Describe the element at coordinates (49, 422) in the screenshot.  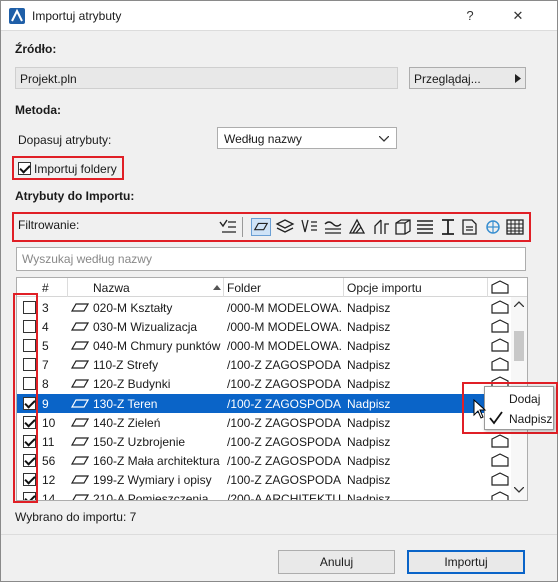
I see `row-number: 10` at that location.